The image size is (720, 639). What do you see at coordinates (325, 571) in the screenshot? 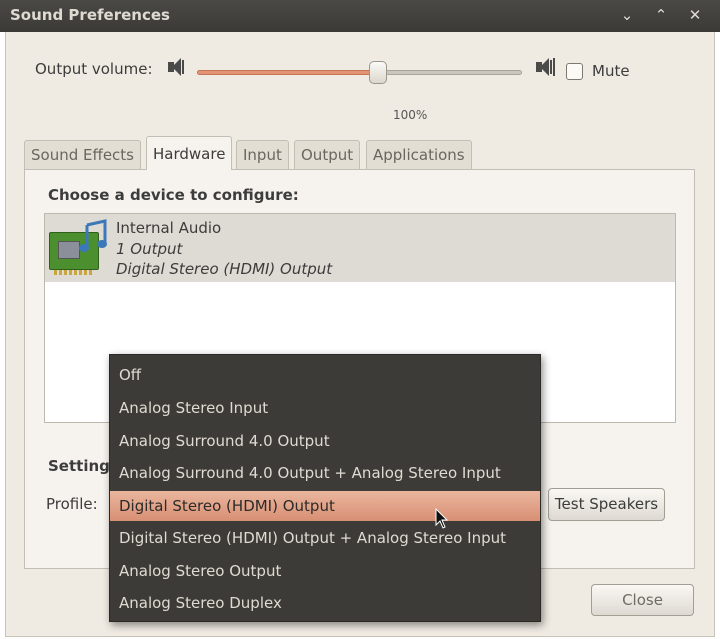
I see `menu-item-analog-stereo-output: Analog Stereo Output` at bounding box center [325, 571].